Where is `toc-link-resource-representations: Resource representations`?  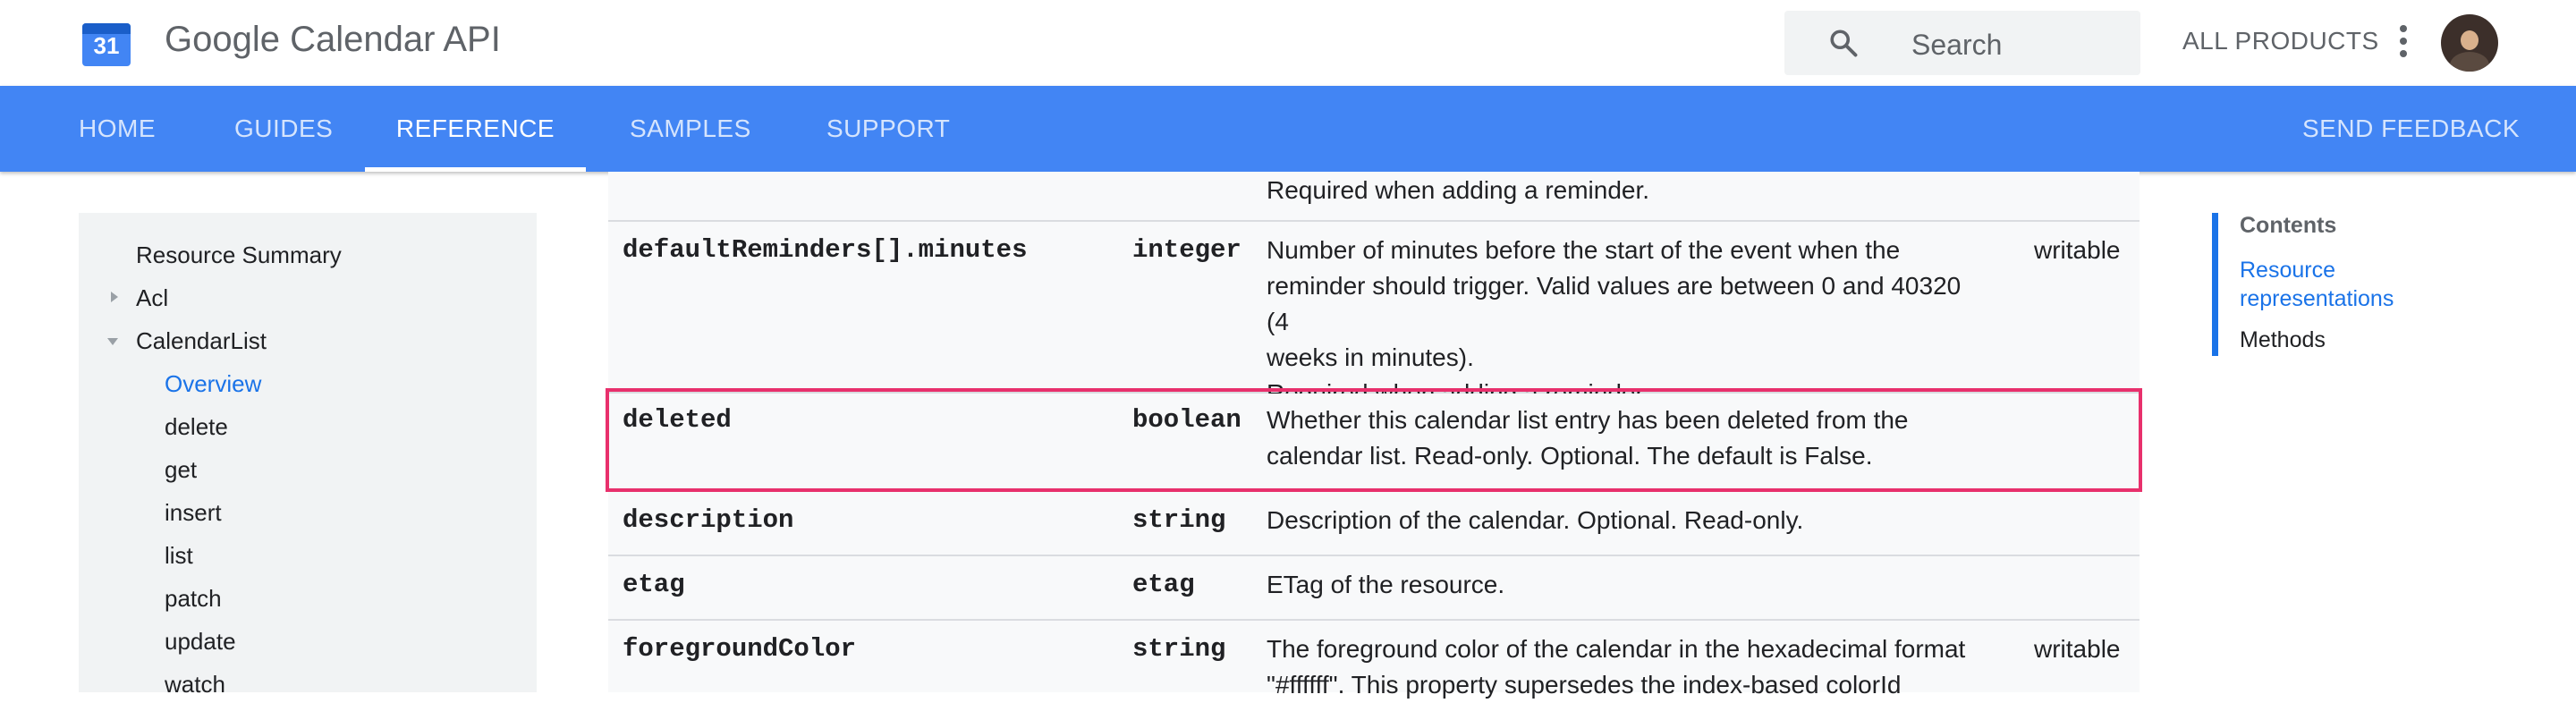 toc-link-resource-representations: Resource representations is located at coordinates (2317, 284).